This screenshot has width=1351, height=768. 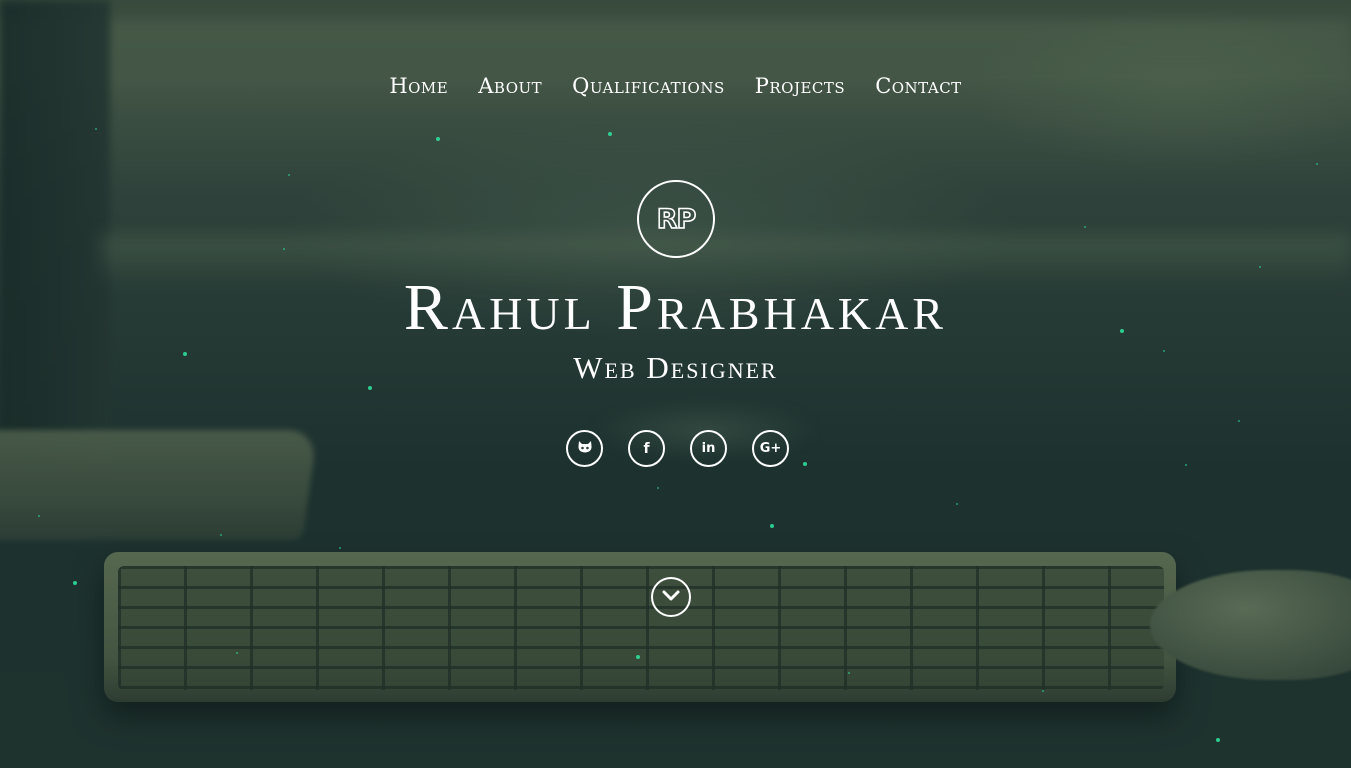 I want to click on google-plus-icon: G+, so click(x=770, y=448).